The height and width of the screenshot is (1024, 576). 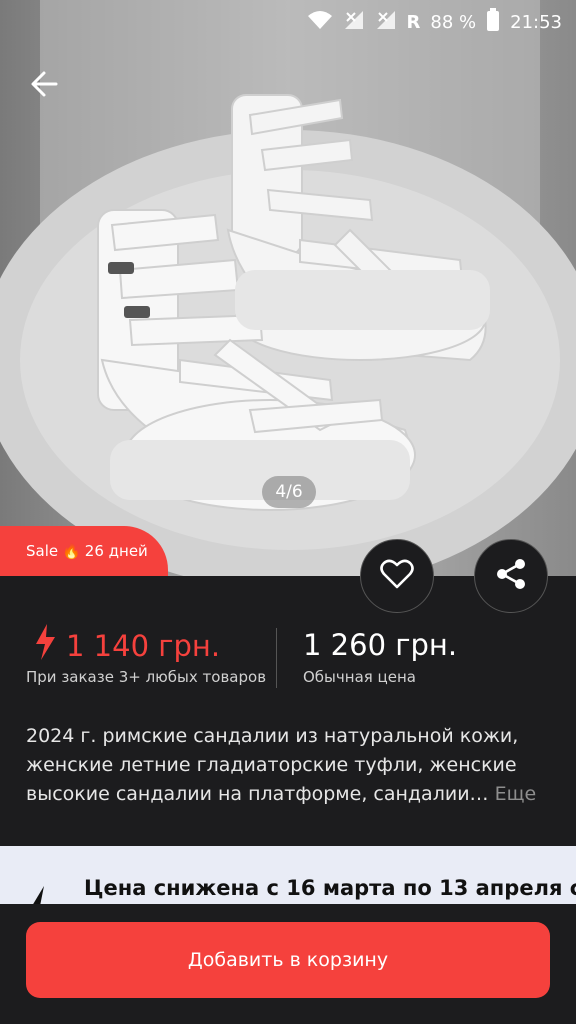 I want to click on back-button, so click(x=46, y=84).